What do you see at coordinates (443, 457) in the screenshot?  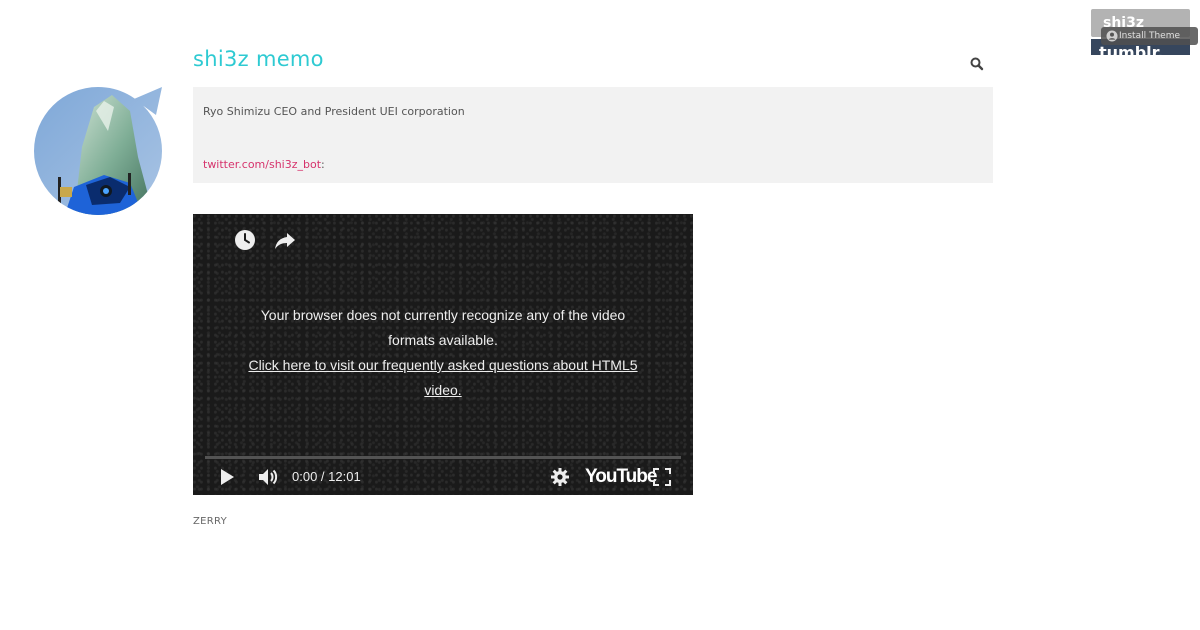 I see `video-progress-bar` at bounding box center [443, 457].